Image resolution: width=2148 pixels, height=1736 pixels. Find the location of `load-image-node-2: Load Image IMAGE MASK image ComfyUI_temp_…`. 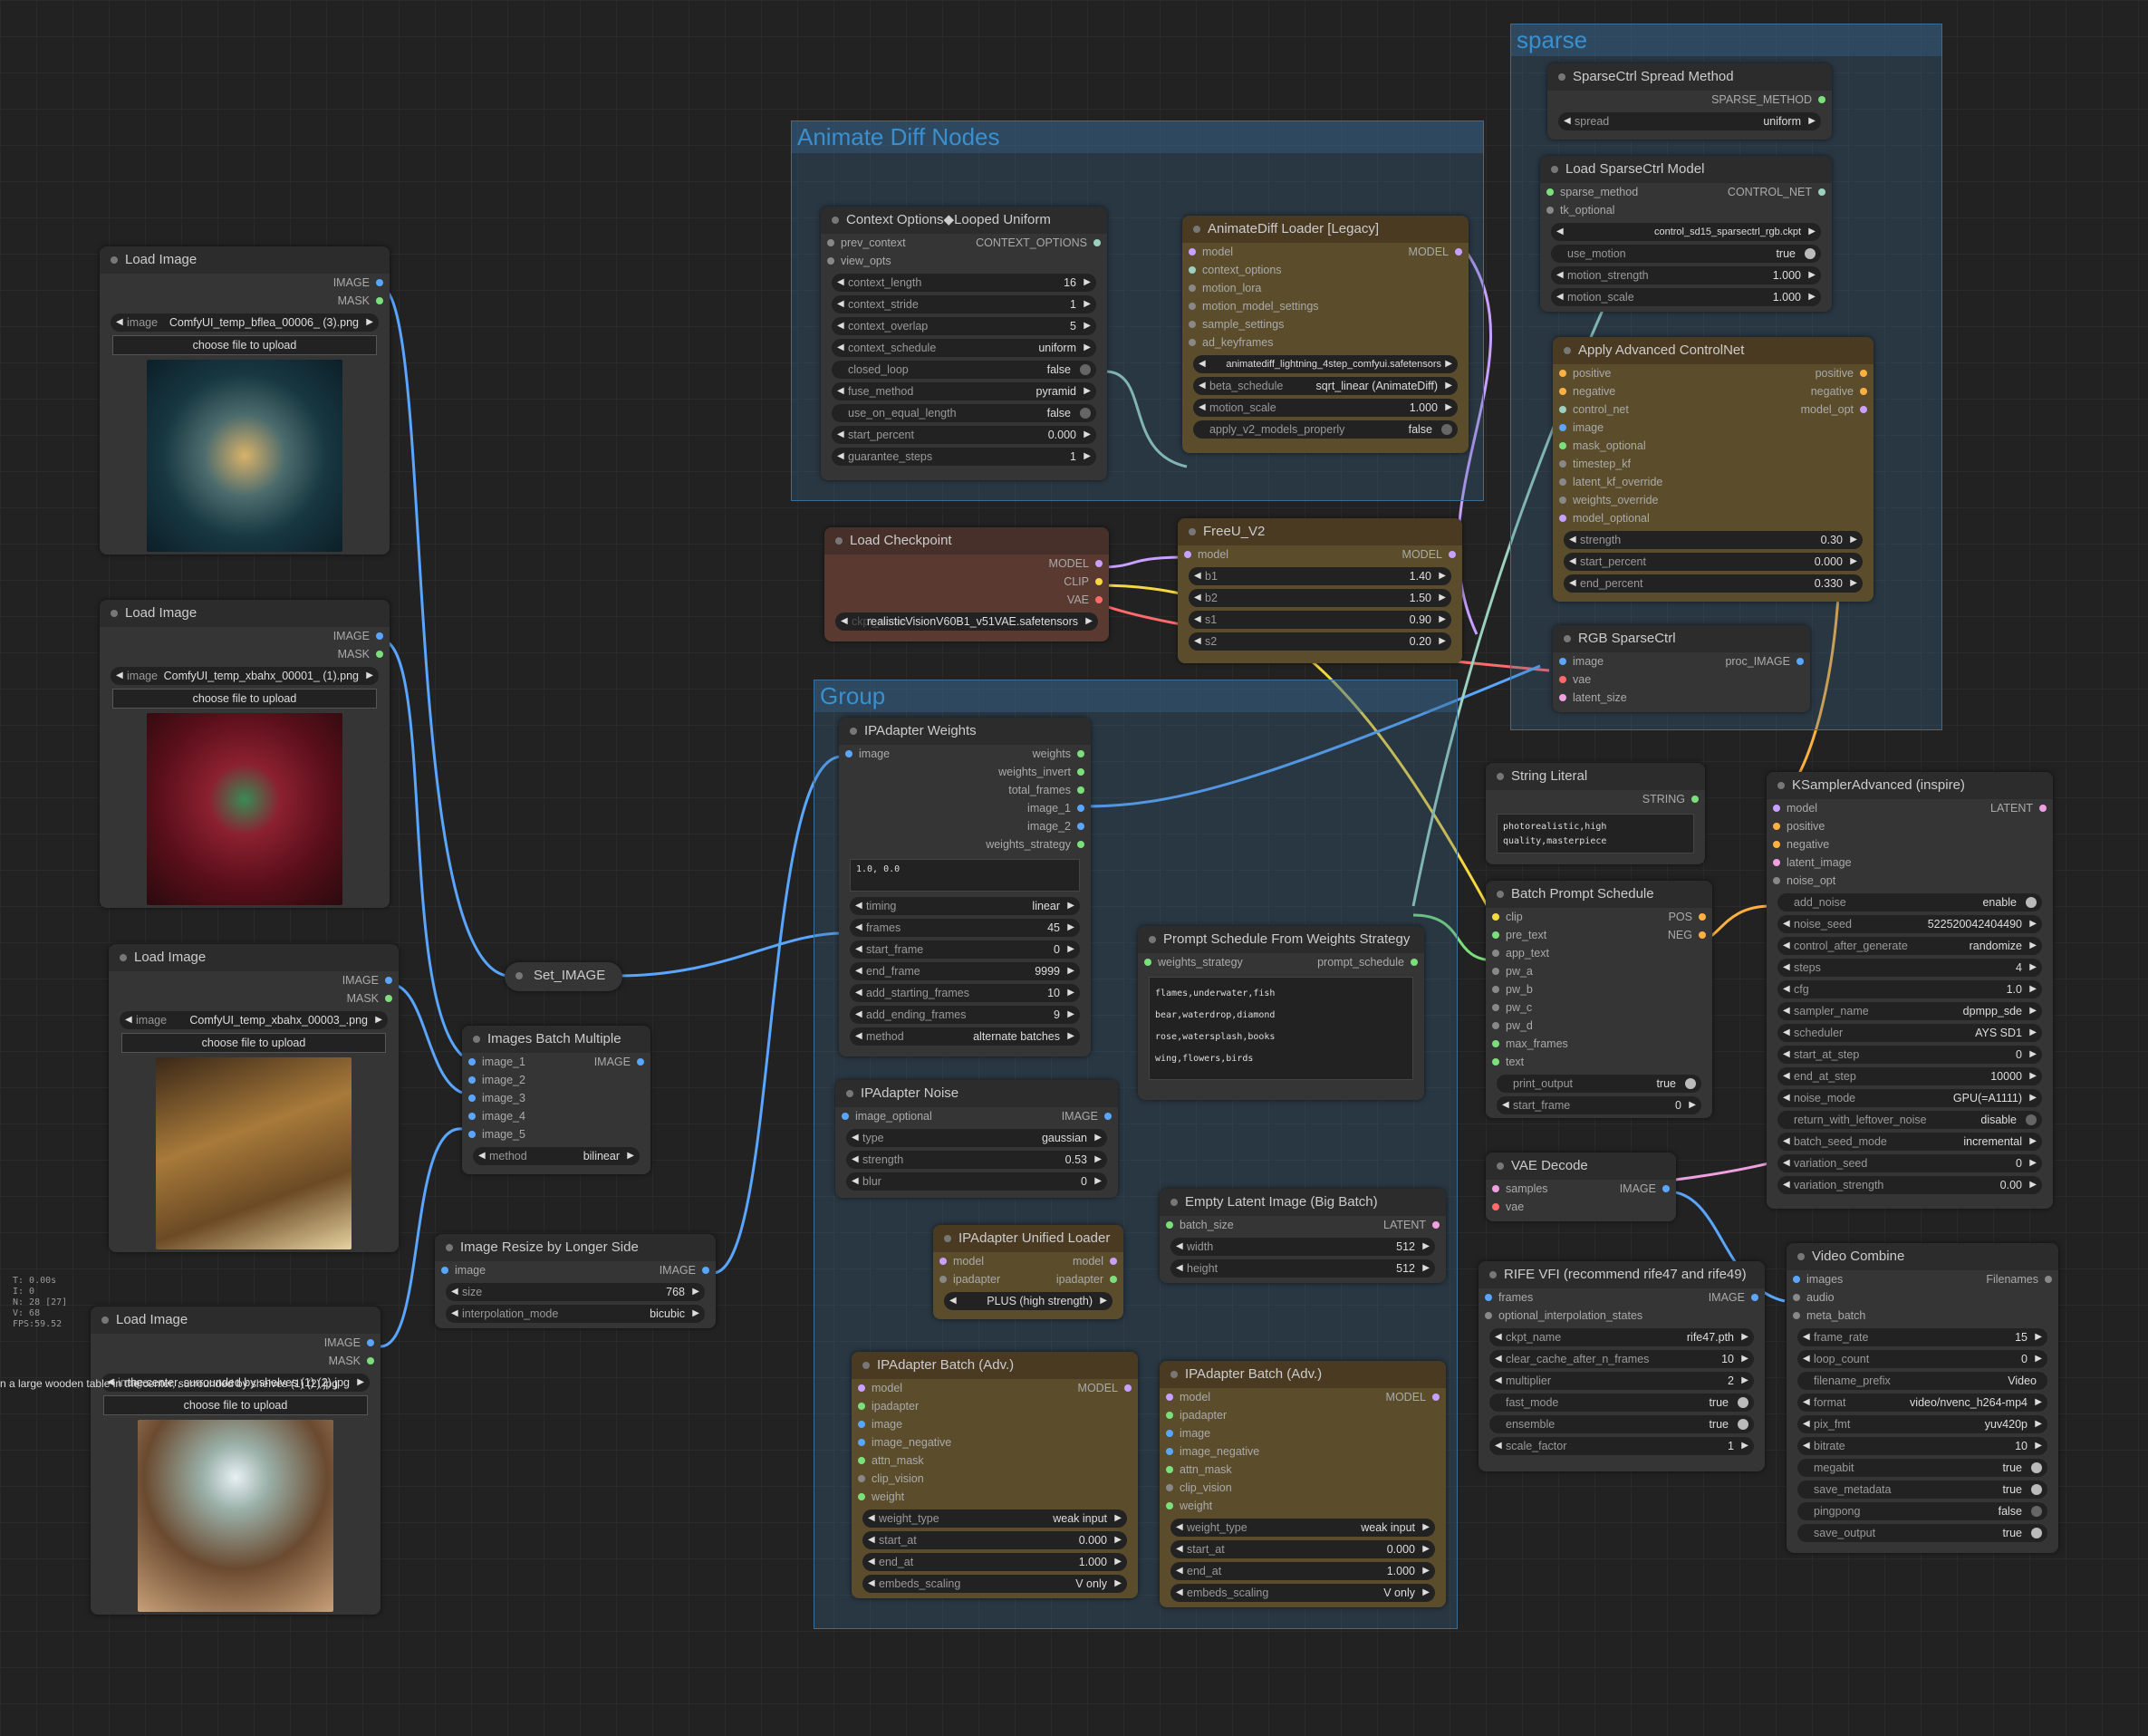

load-image-node-2: Load Image IMAGE MASK image ComfyUI_temp_… is located at coordinates (245, 754).